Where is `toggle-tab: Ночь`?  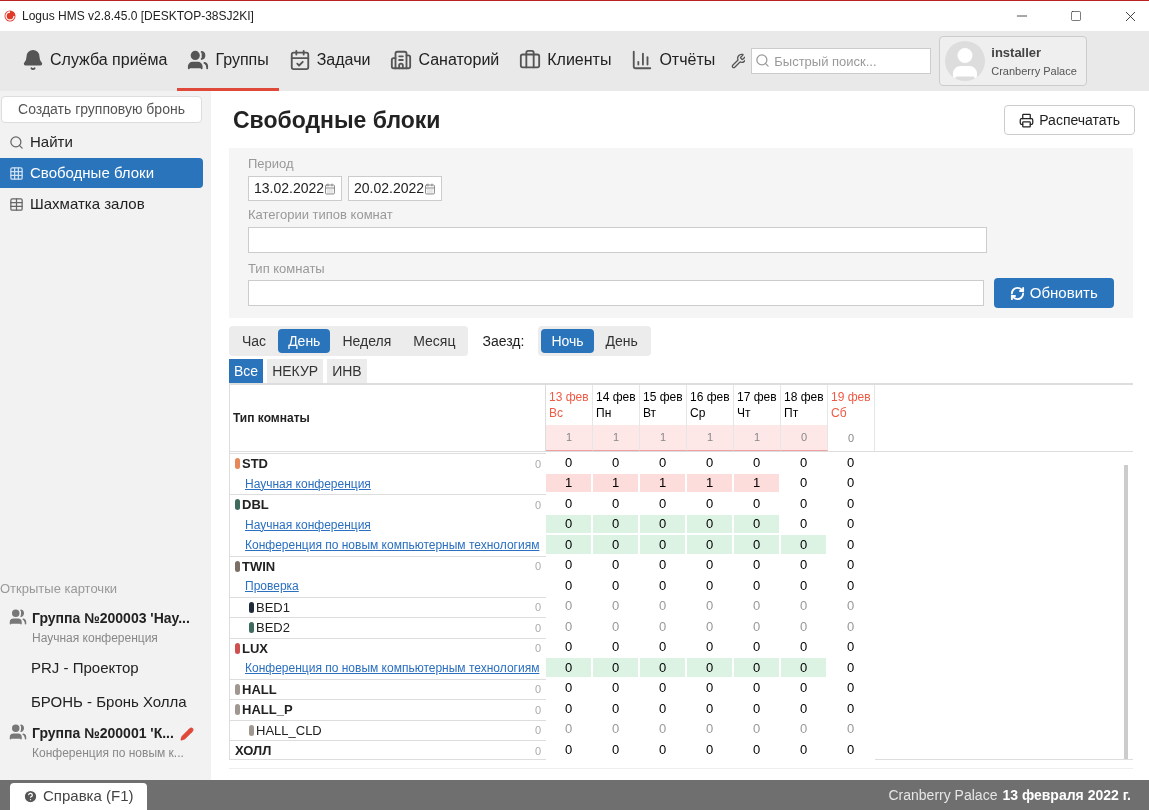 toggle-tab: Ночь is located at coordinates (567, 341).